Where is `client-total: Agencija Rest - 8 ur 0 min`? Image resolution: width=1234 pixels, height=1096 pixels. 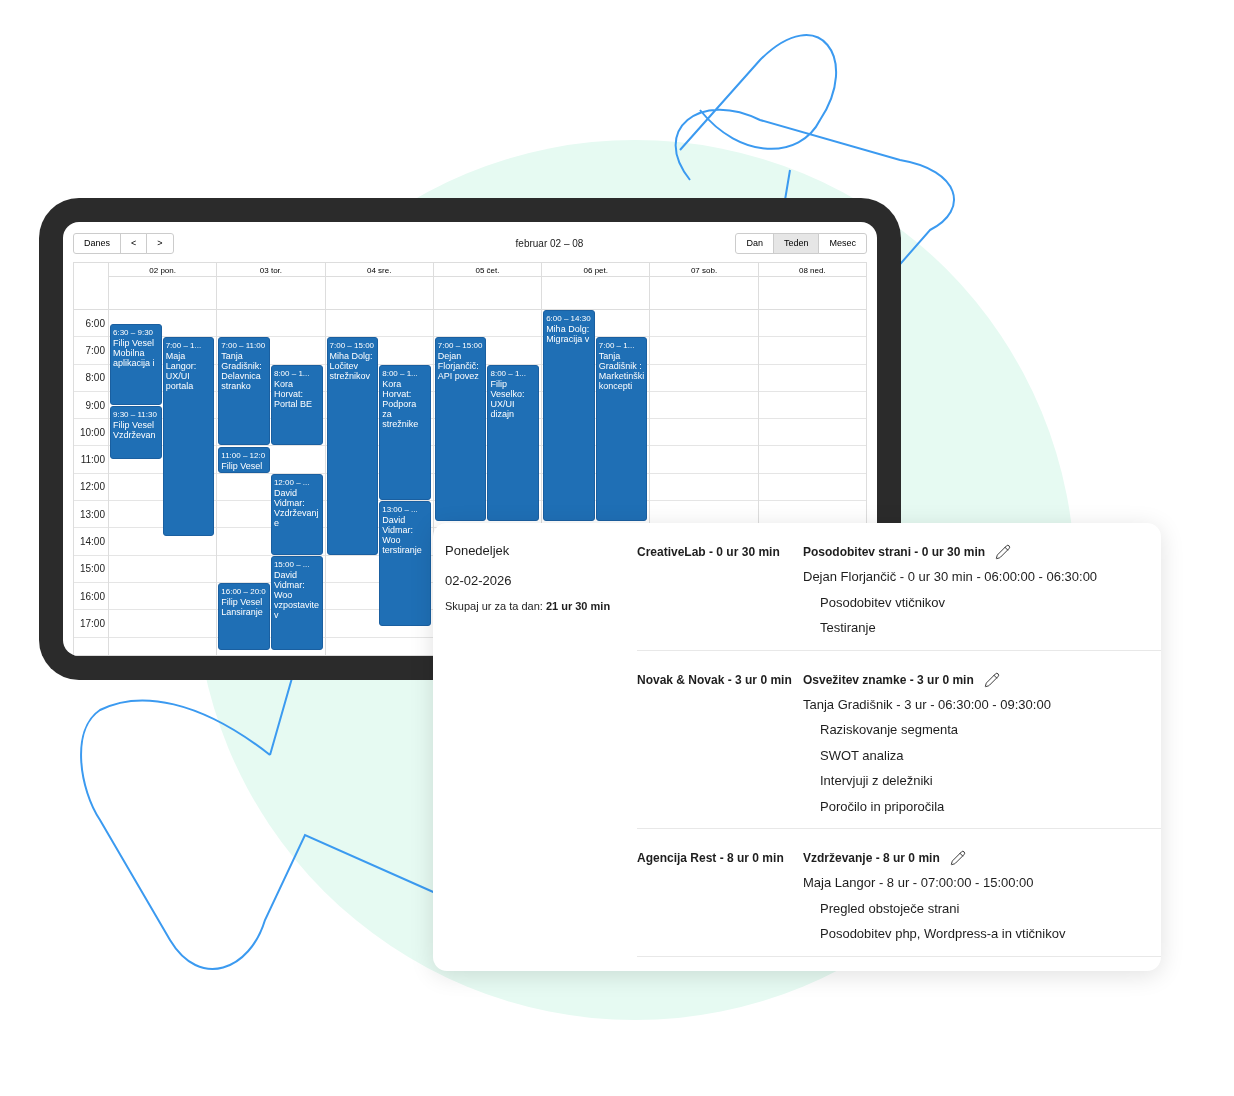 client-total: Agencija Rest - 8 ur 0 min is located at coordinates (711, 858).